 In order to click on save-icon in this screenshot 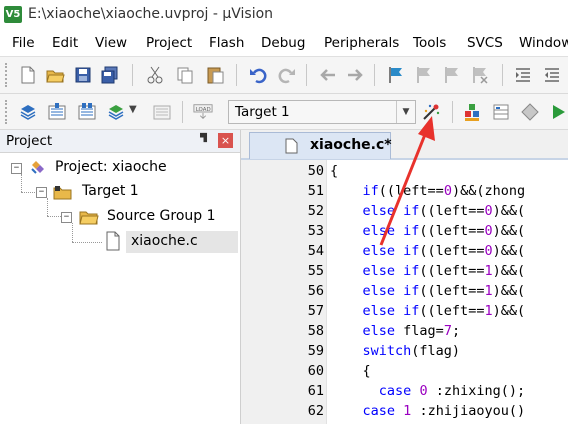, I will do `click(83, 75)`.